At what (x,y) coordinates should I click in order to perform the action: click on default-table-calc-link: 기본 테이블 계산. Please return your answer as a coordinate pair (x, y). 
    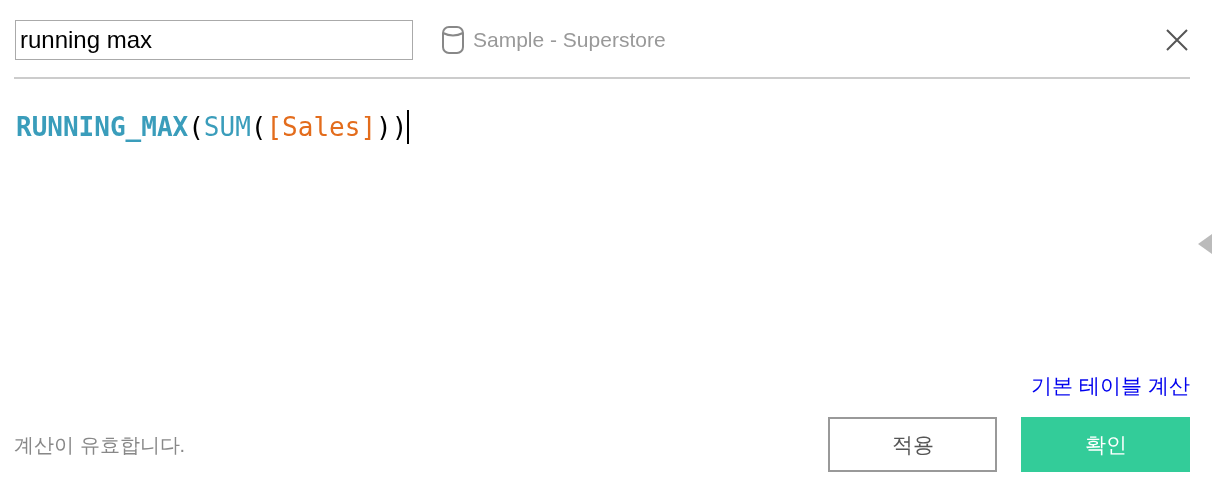
    Looking at the image, I should click on (1110, 385).